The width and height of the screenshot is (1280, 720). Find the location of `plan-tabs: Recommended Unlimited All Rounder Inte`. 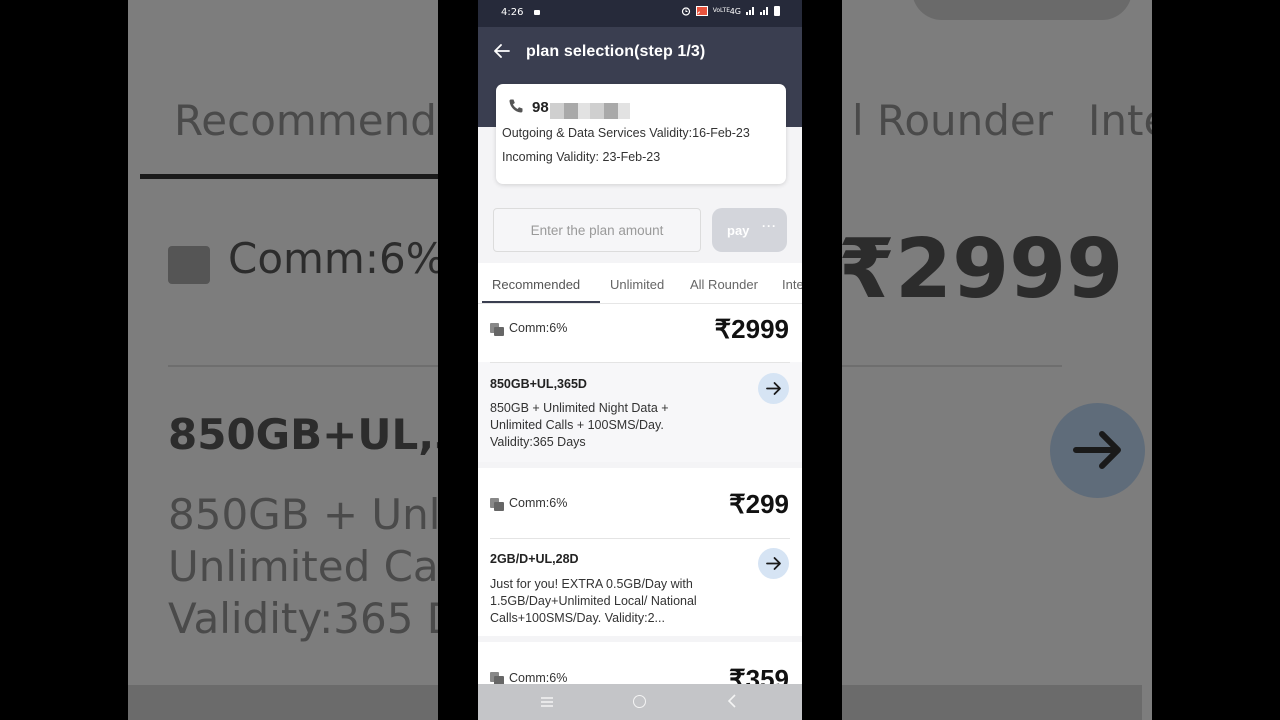

plan-tabs: Recommended Unlimited All Rounder Inte is located at coordinates (640, 283).